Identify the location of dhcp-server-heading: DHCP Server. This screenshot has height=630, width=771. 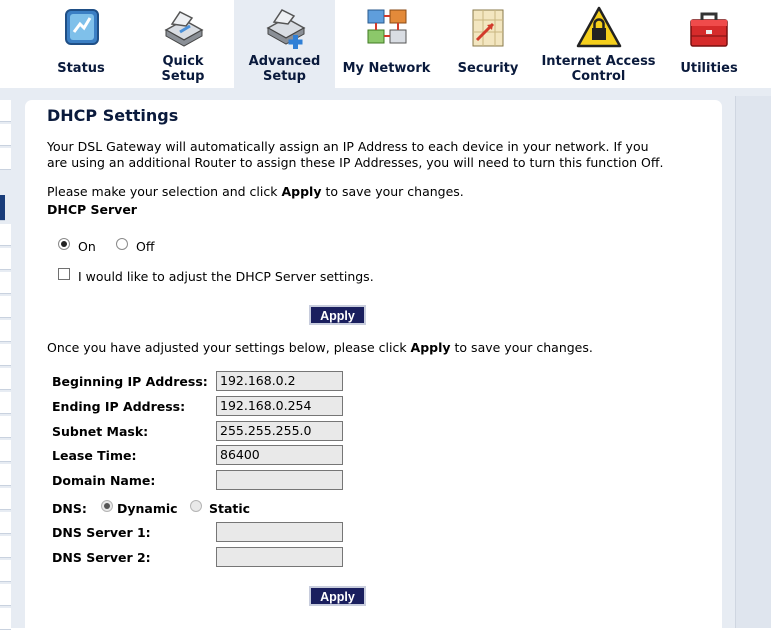
(92, 209).